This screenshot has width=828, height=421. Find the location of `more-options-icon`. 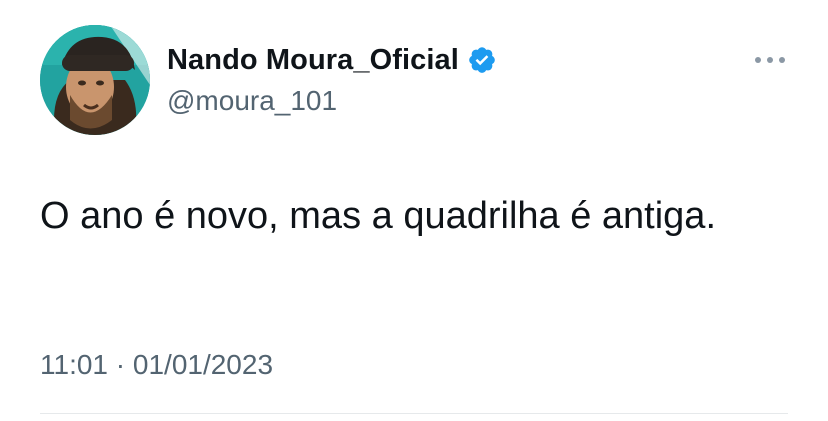

more-options-icon is located at coordinates (770, 60).